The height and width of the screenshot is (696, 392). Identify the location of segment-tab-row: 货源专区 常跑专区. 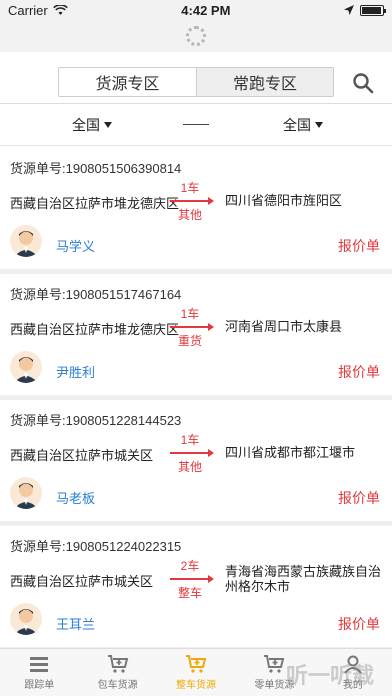
(196, 85).